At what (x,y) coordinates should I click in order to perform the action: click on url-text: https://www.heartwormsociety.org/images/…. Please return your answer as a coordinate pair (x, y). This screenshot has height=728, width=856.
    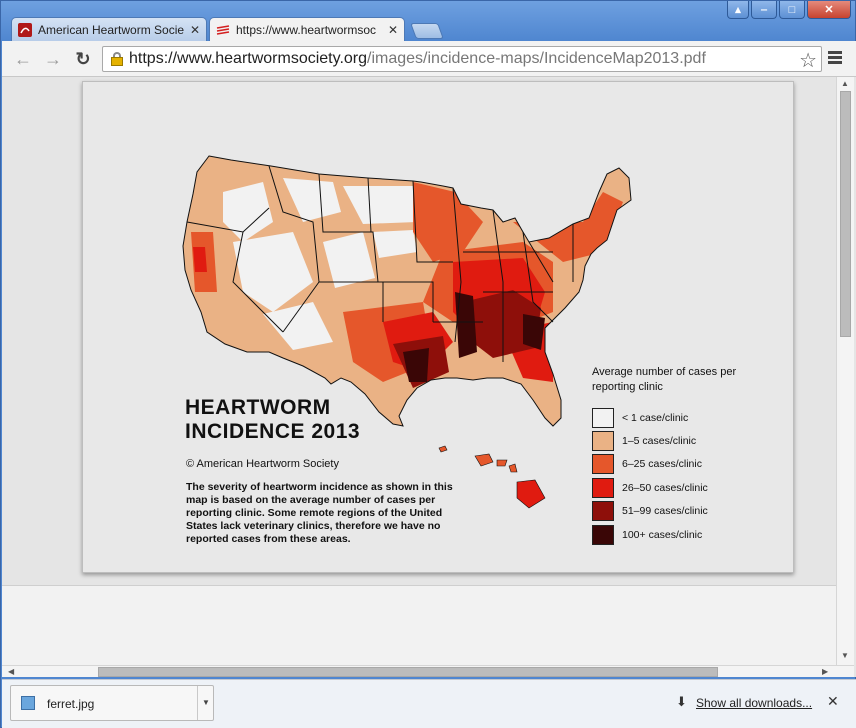
    Looking at the image, I should click on (417, 59).